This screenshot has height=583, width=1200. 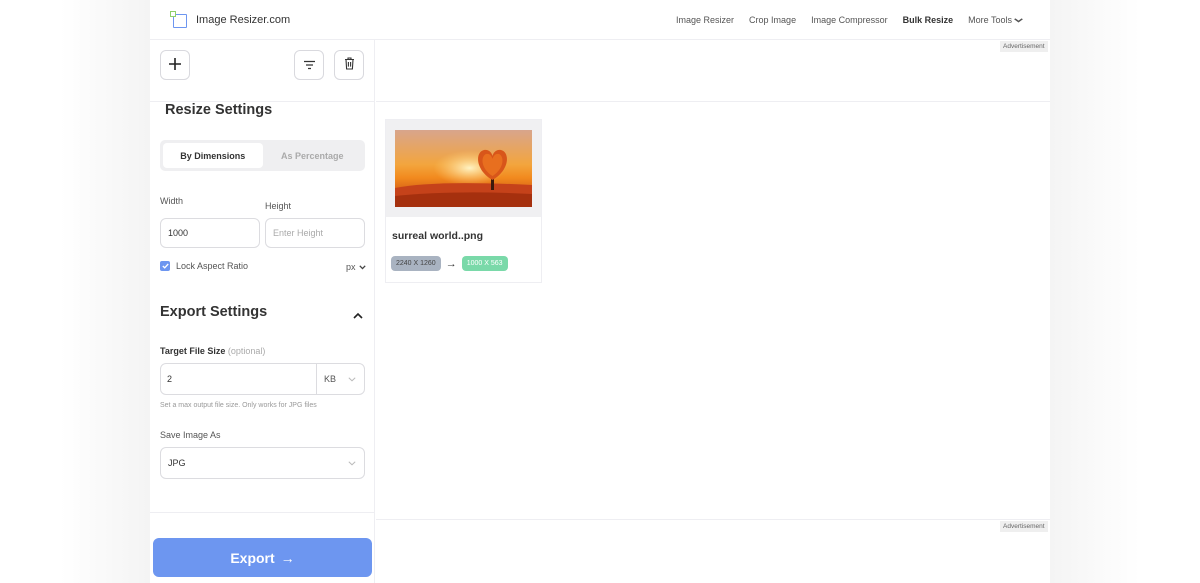 I want to click on resize-mode-tabs: By Dimensions As Percentage, so click(x=262, y=155).